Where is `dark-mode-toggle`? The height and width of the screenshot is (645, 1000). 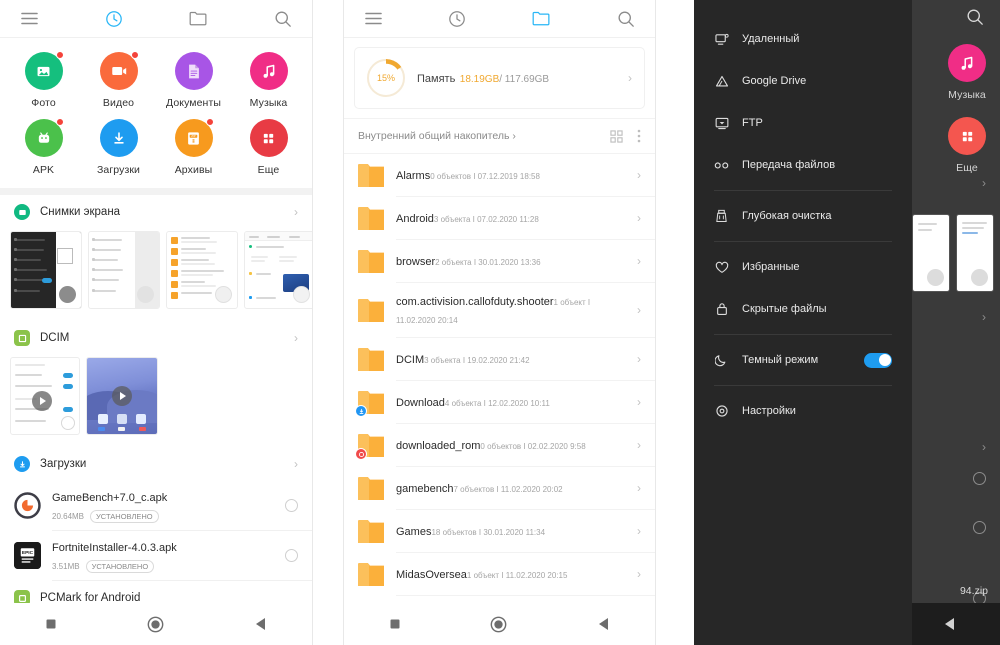
dark-mode-toggle is located at coordinates (878, 360).